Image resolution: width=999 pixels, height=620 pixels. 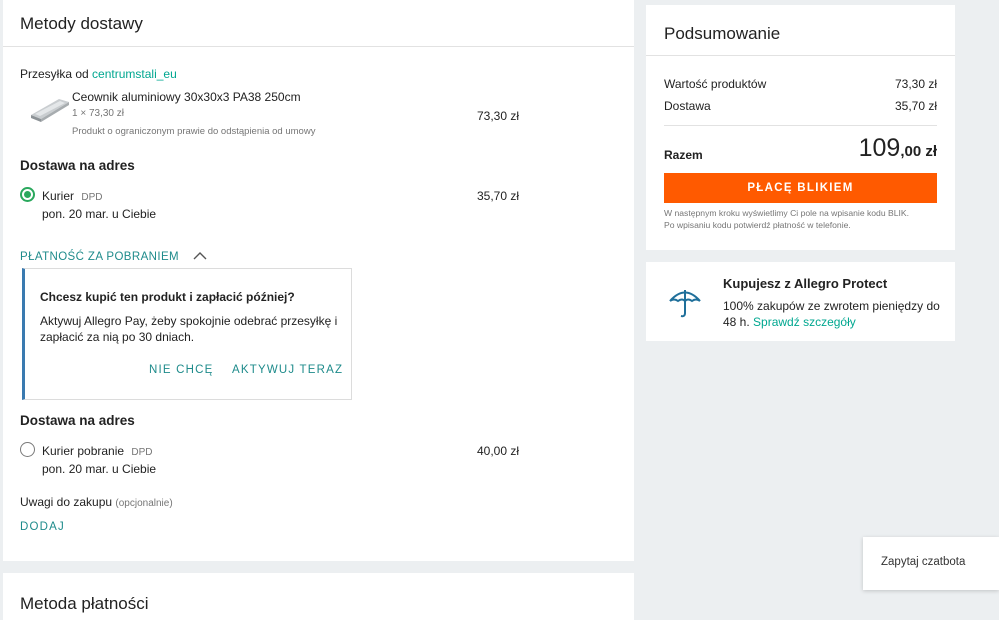 I want to click on delivery-cost-value: 35,70 zł, so click(x=915, y=106).